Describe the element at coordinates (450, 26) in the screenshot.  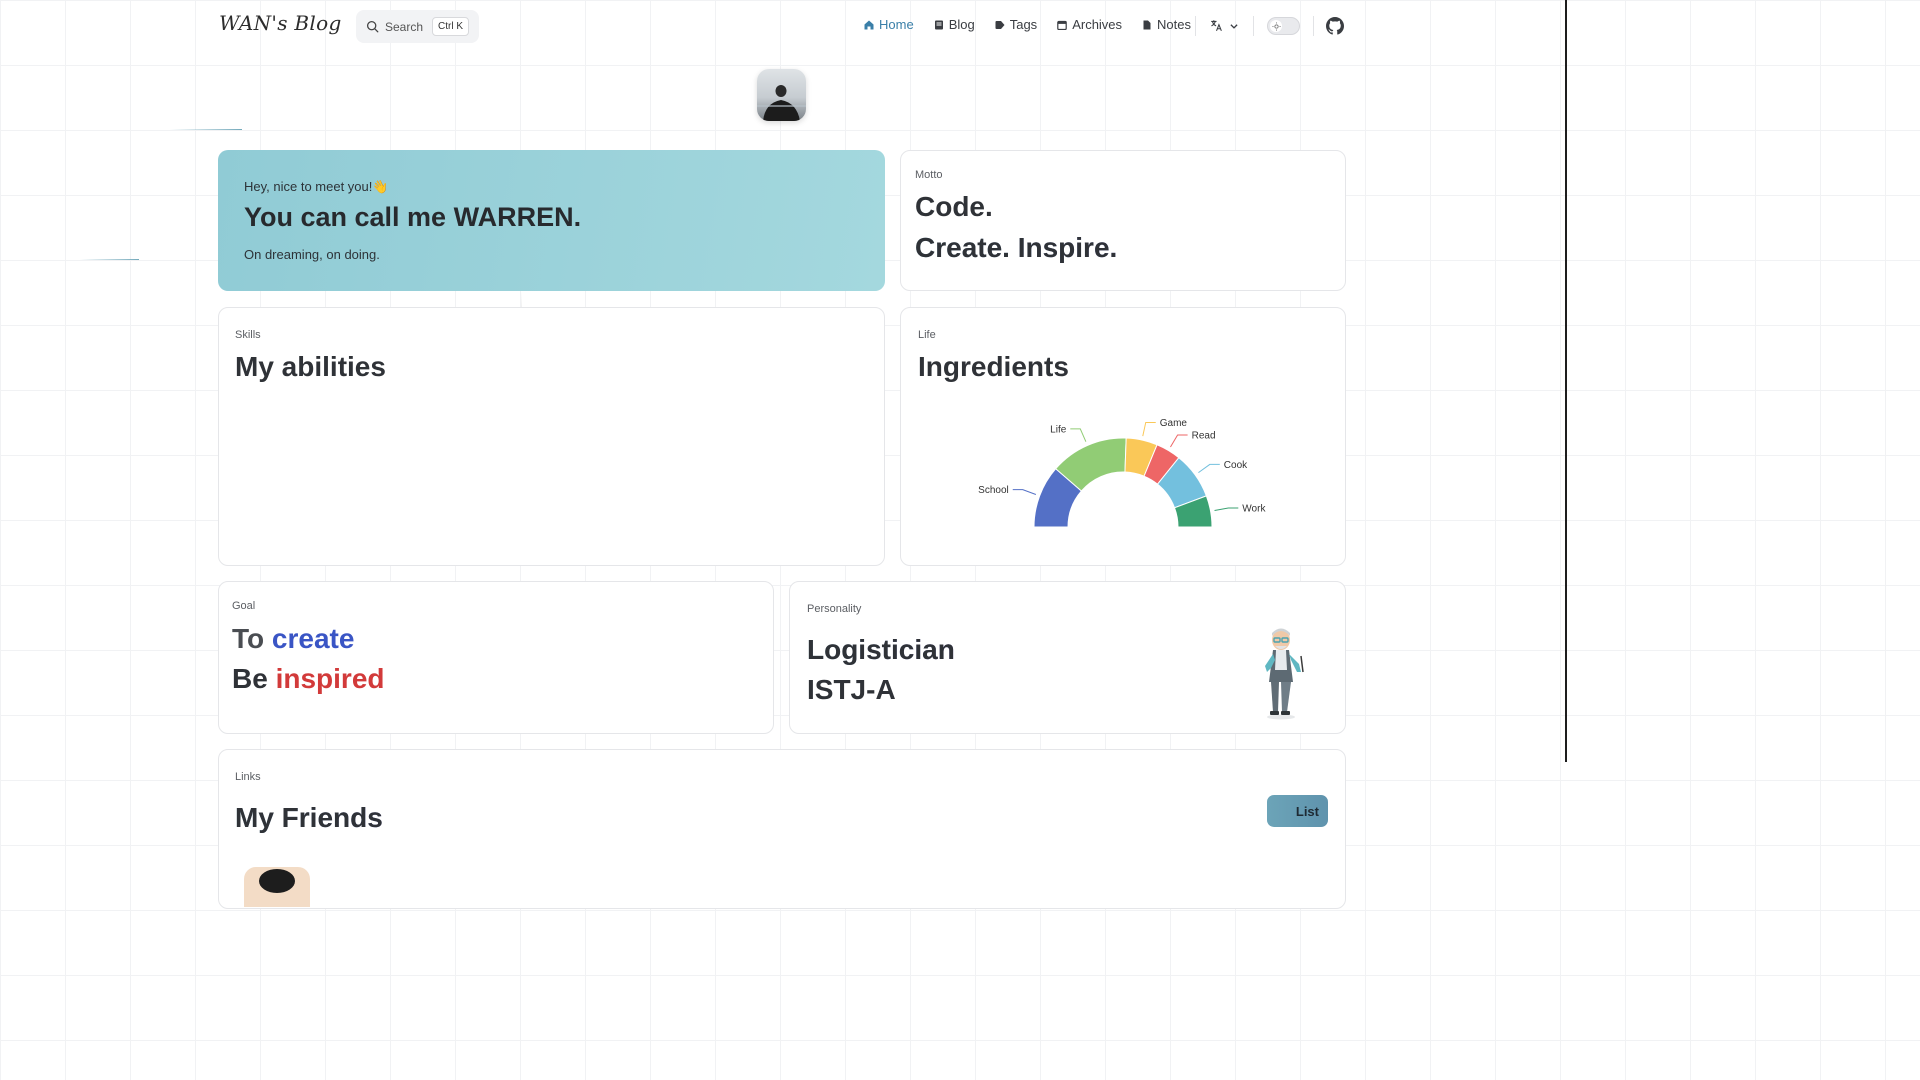
I see `search-shortcut: Ctrl K` at that location.